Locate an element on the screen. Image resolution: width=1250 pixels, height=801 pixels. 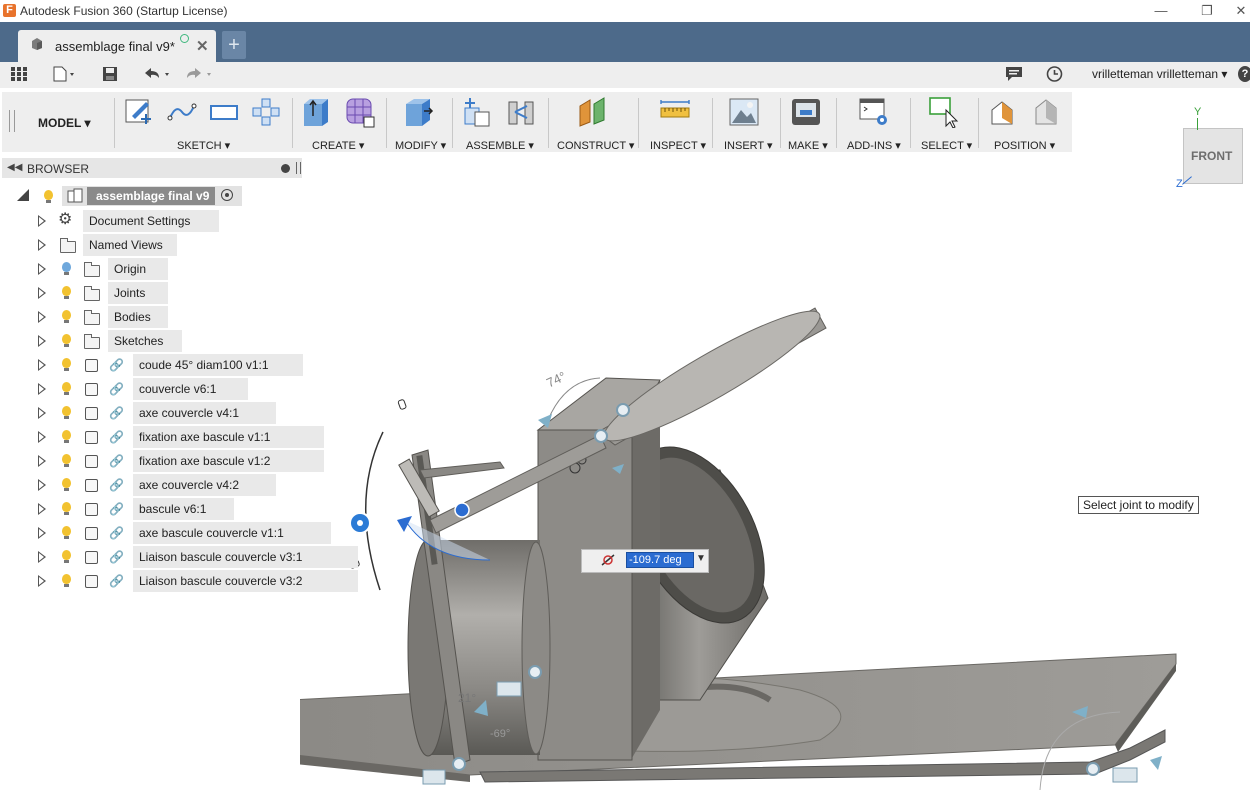
lid-couvercle-body is located at coordinates (712, 376).